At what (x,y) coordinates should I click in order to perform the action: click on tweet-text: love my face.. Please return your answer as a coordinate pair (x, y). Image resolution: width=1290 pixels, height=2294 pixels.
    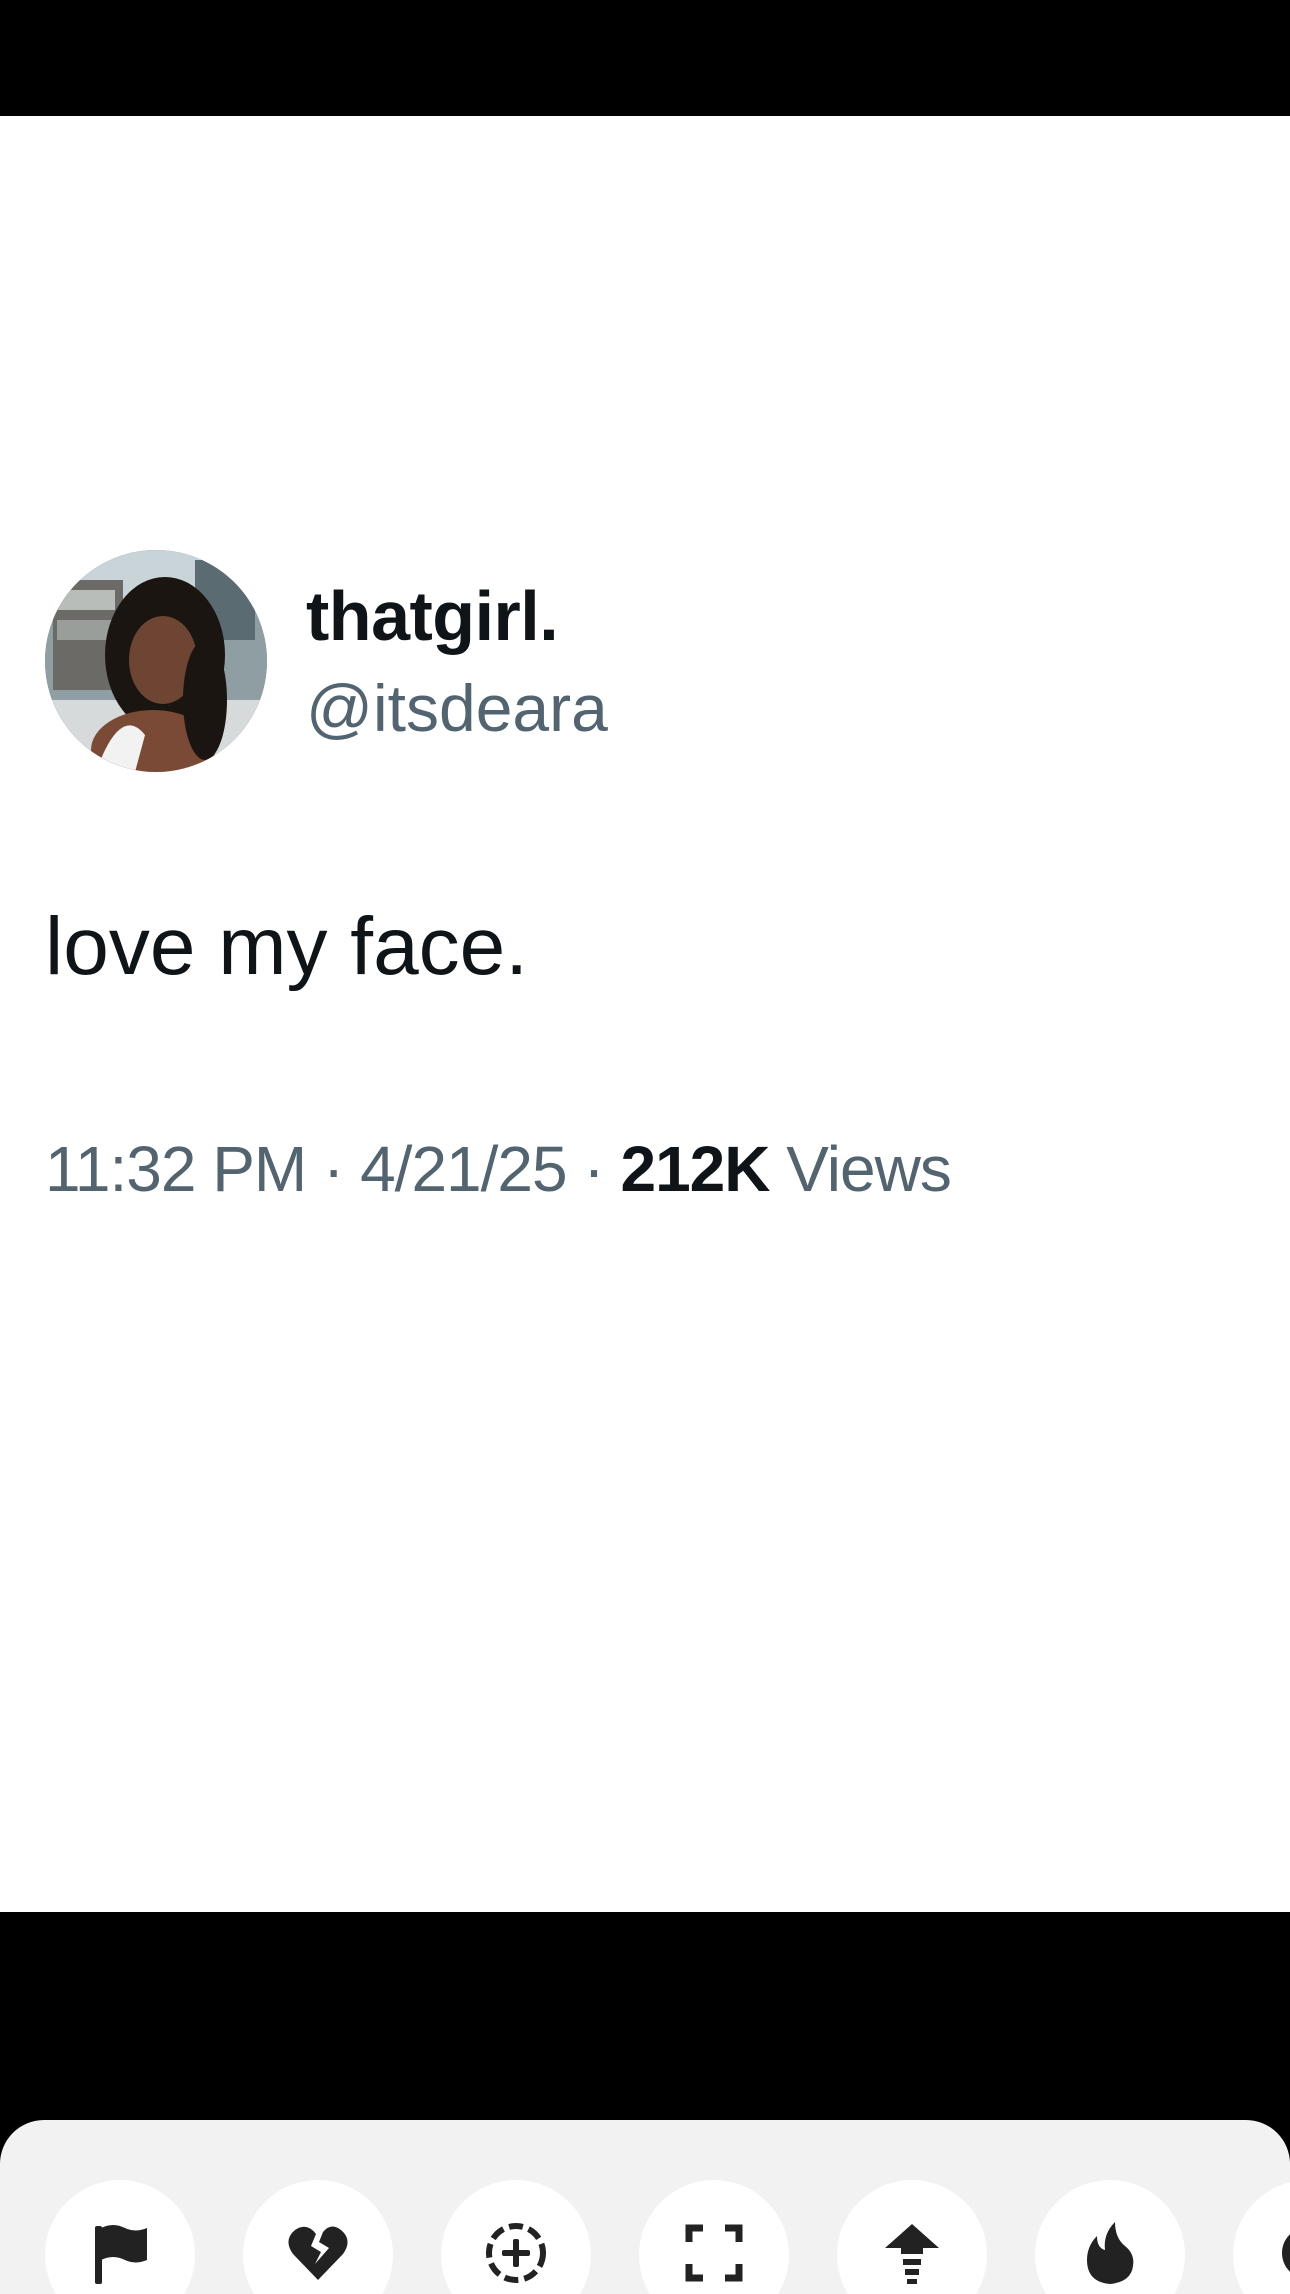
    Looking at the image, I should click on (287, 946).